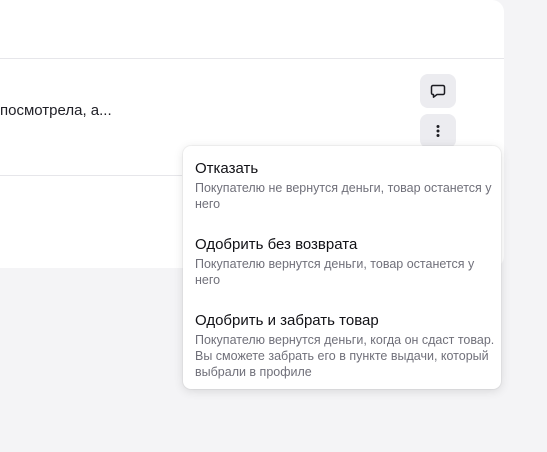 The height and width of the screenshot is (452, 547). What do you see at coordinates (287, 320) in the screenshot?
I see `menu-item-title: Одобрить и забрать товар` at bounding box center [287, 320].